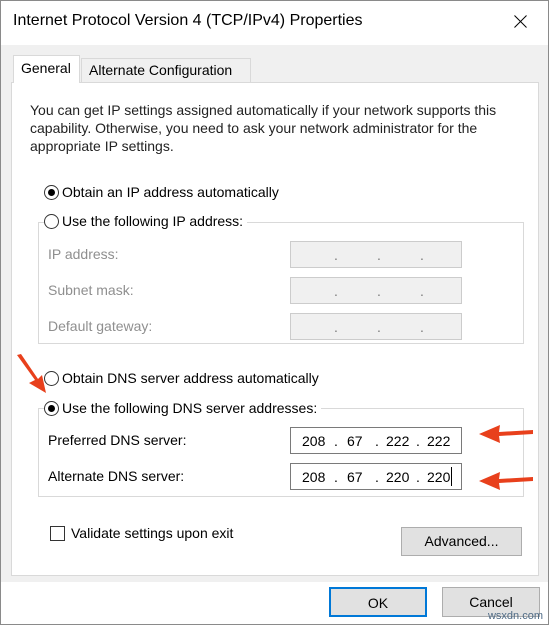 Image resolution: width=550 pixels, height=626 pixels. I want to click on preferred-dns-label: Preferred DNS server:, so click(117, 440).